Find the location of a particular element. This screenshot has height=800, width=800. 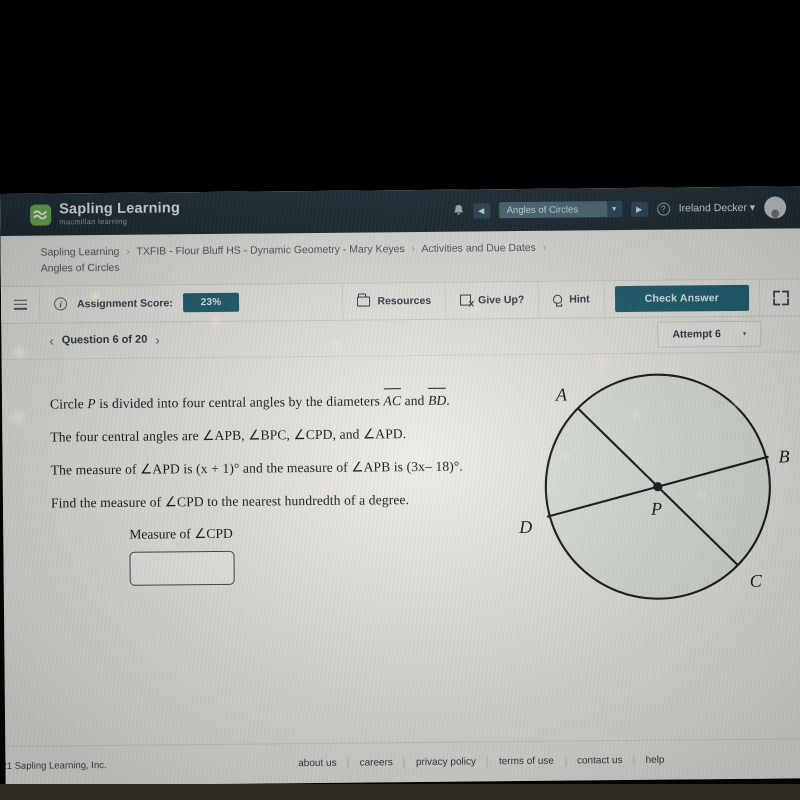

q1-var-p: P is located at coordinates (91, 403).